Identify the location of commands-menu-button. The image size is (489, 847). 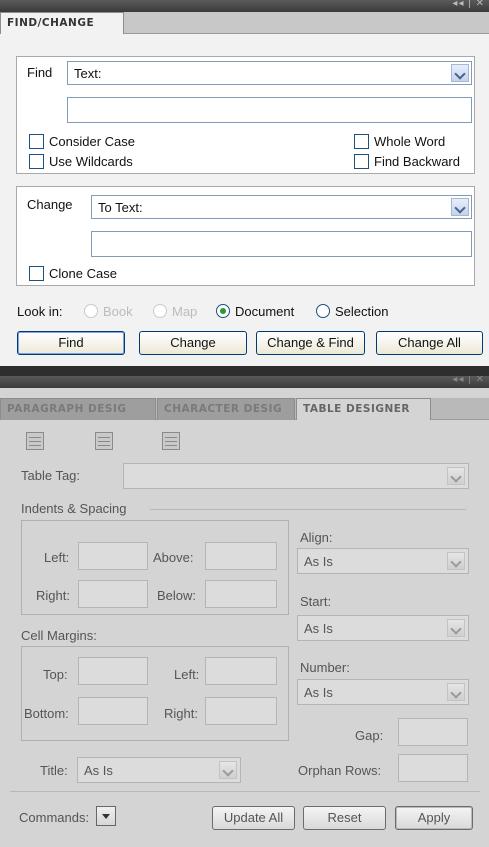
(106, 816).